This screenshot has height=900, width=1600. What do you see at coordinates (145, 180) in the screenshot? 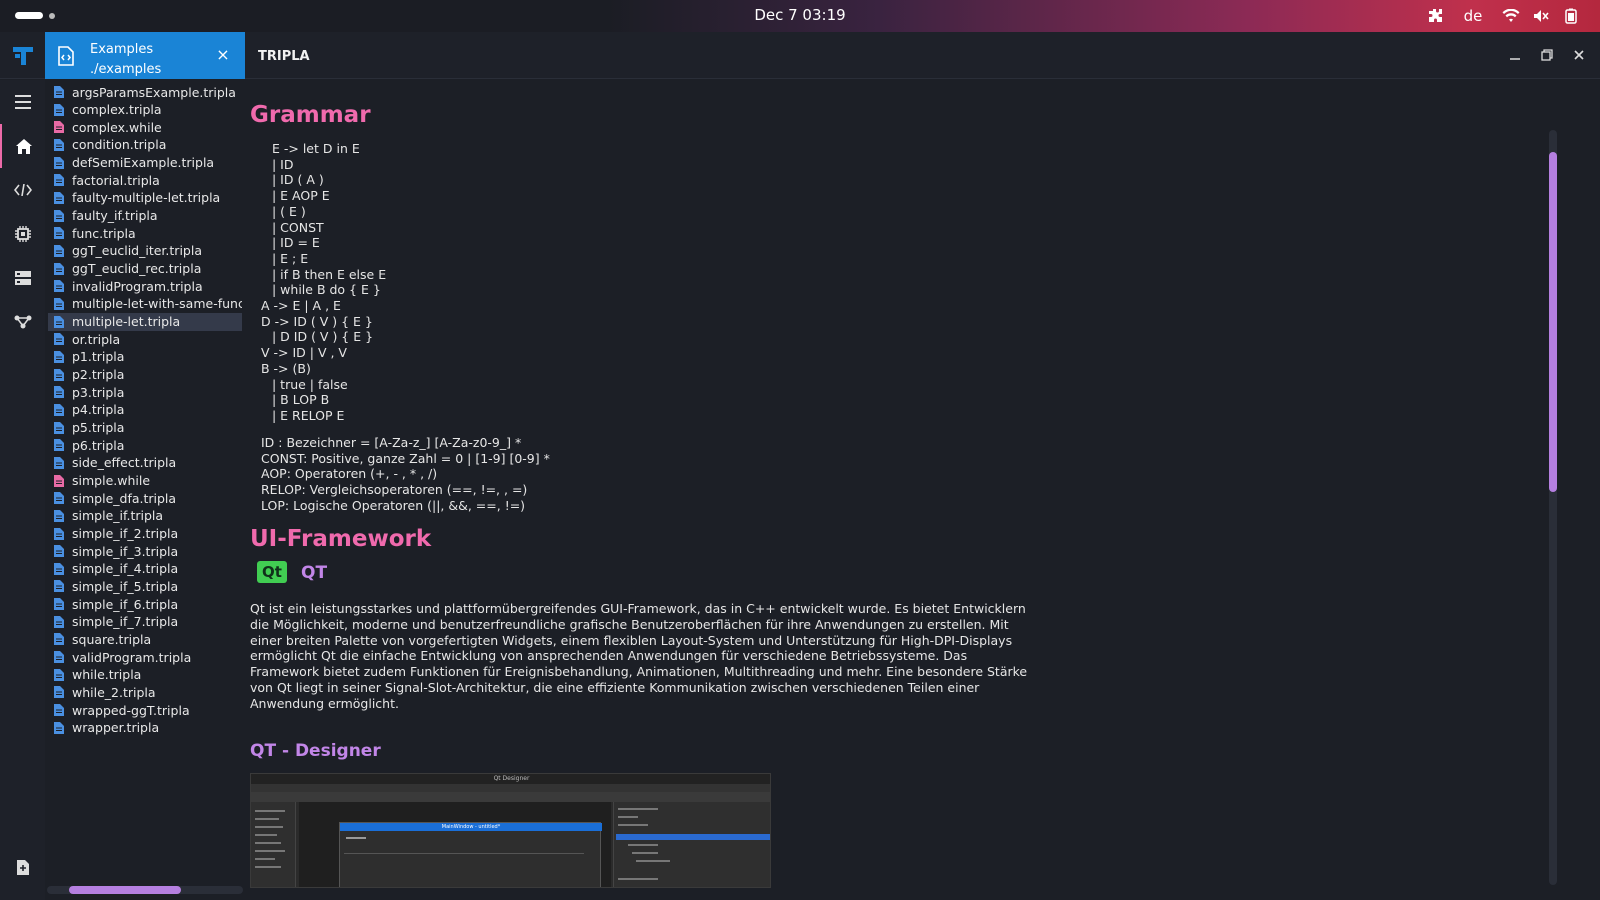
I see `file-tree-item: factorial.tripla` at bounding box center [145, 180].